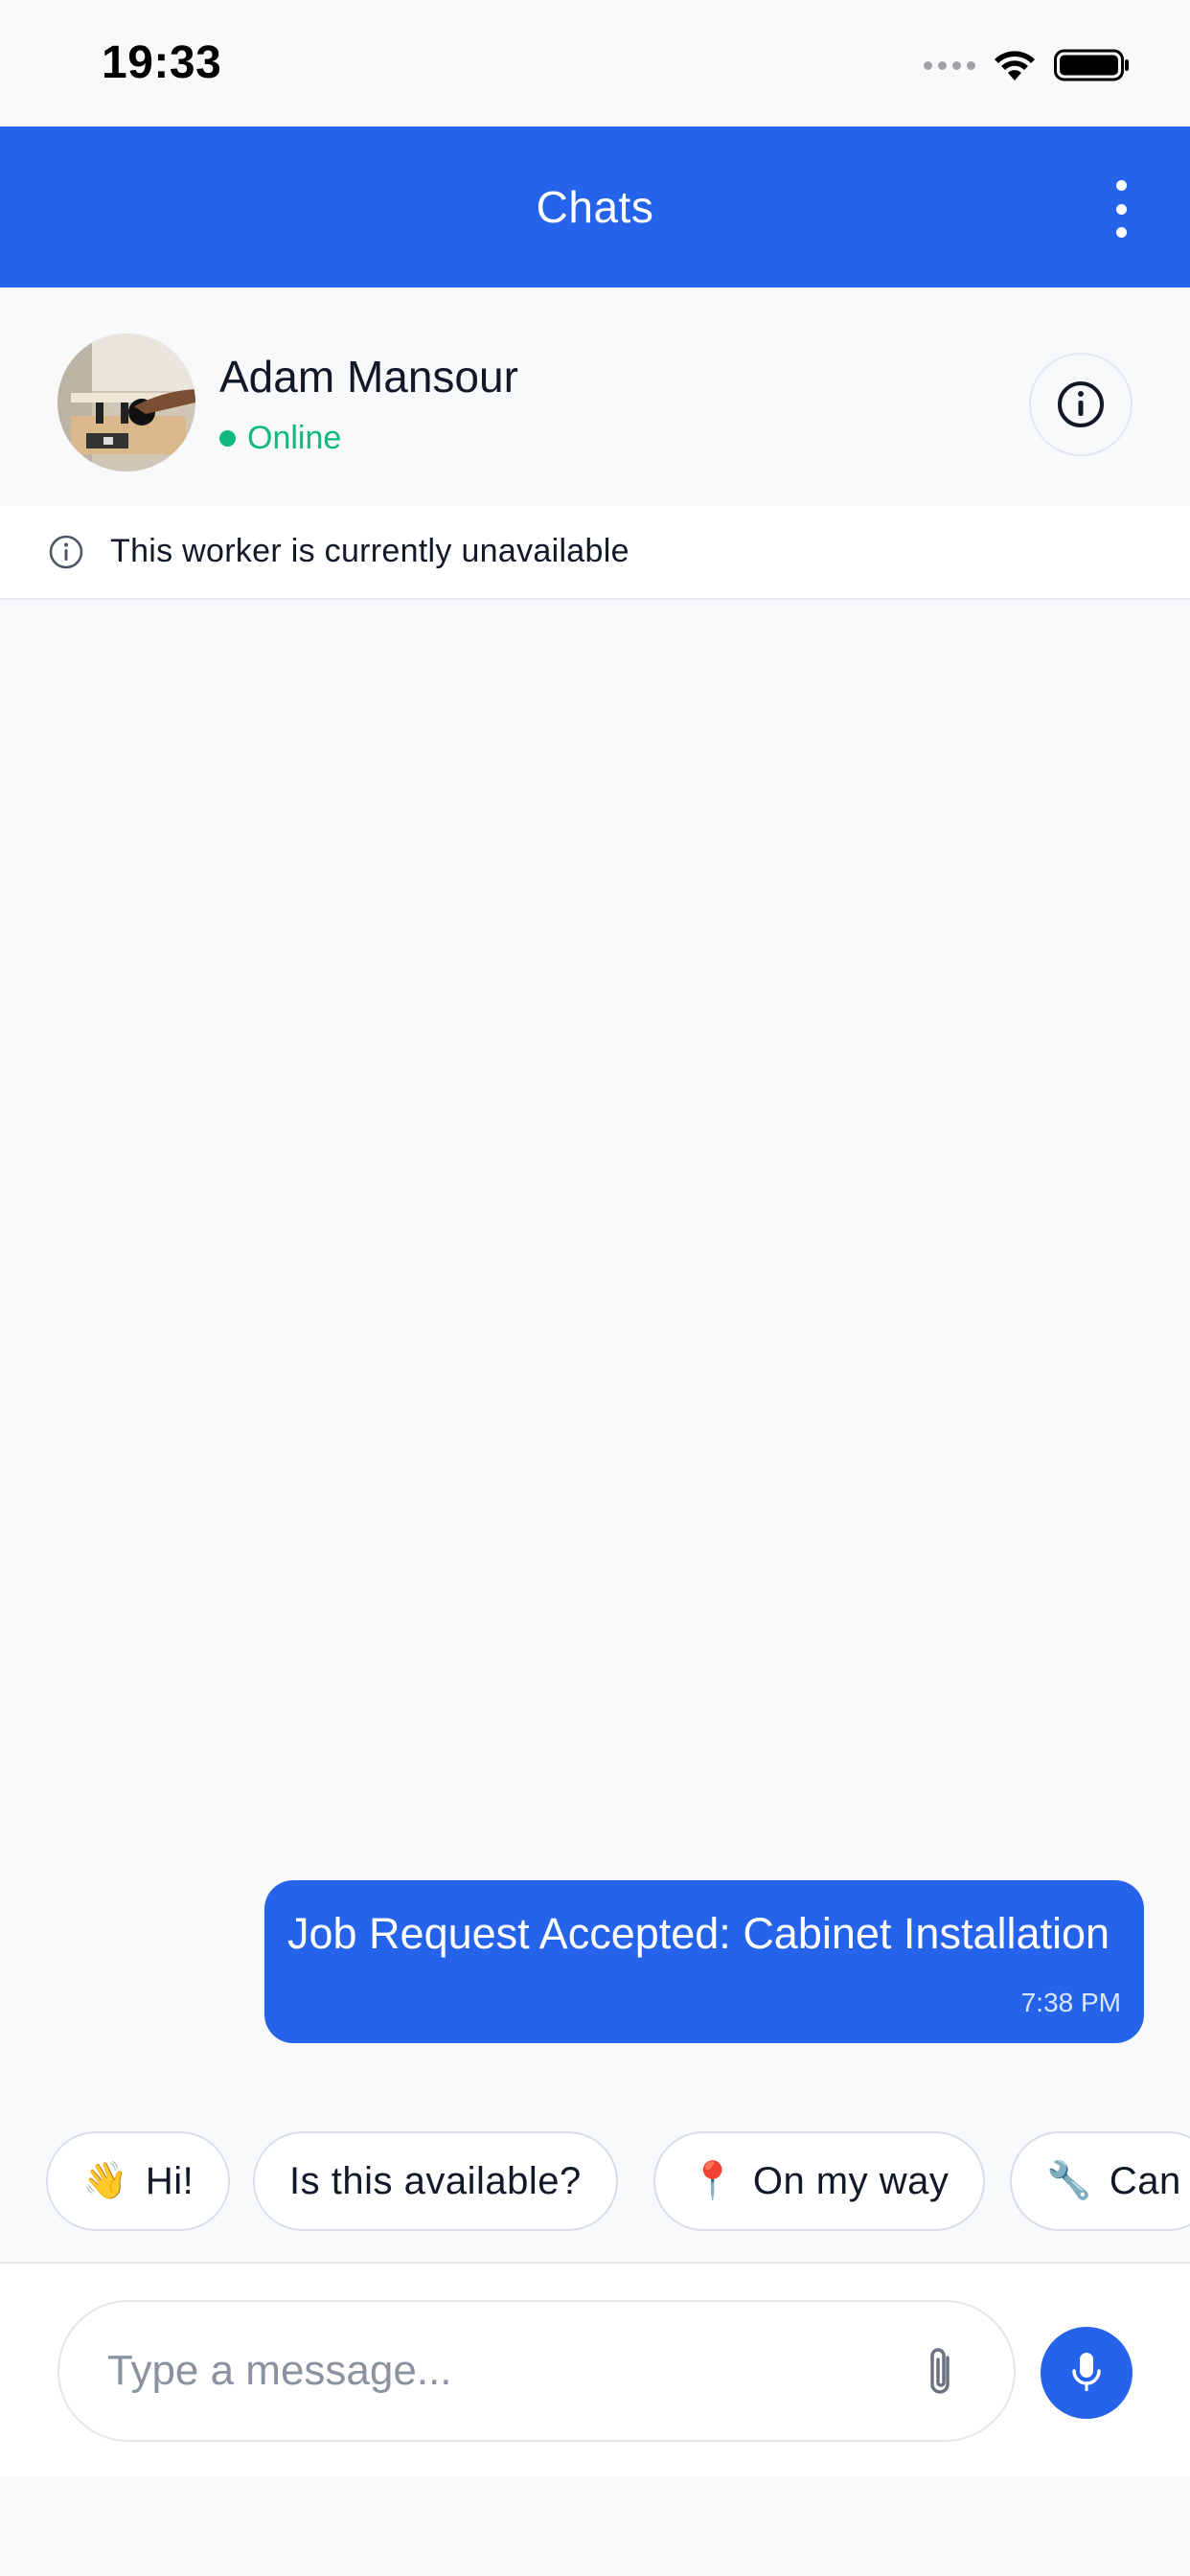 The width and height of the screenshot is (1190, 2576). I want to click on quick-reply-label: Can, so click(1145, 2180).